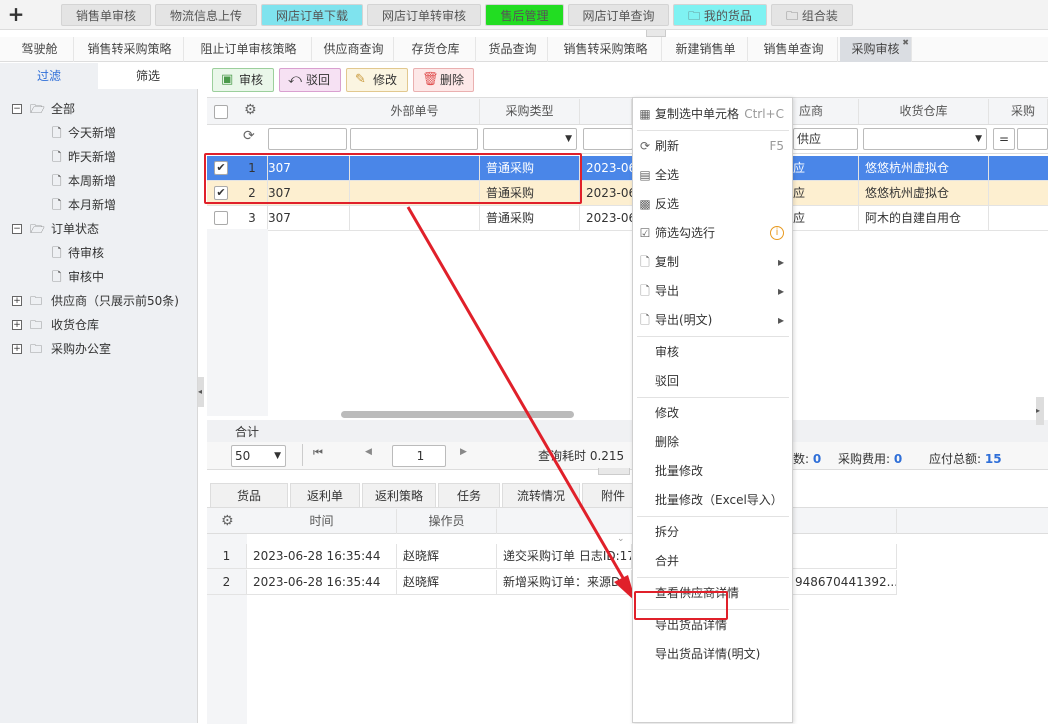  I want to click on tab-online-order-review: 网店订单转审核, so click(424, 15).